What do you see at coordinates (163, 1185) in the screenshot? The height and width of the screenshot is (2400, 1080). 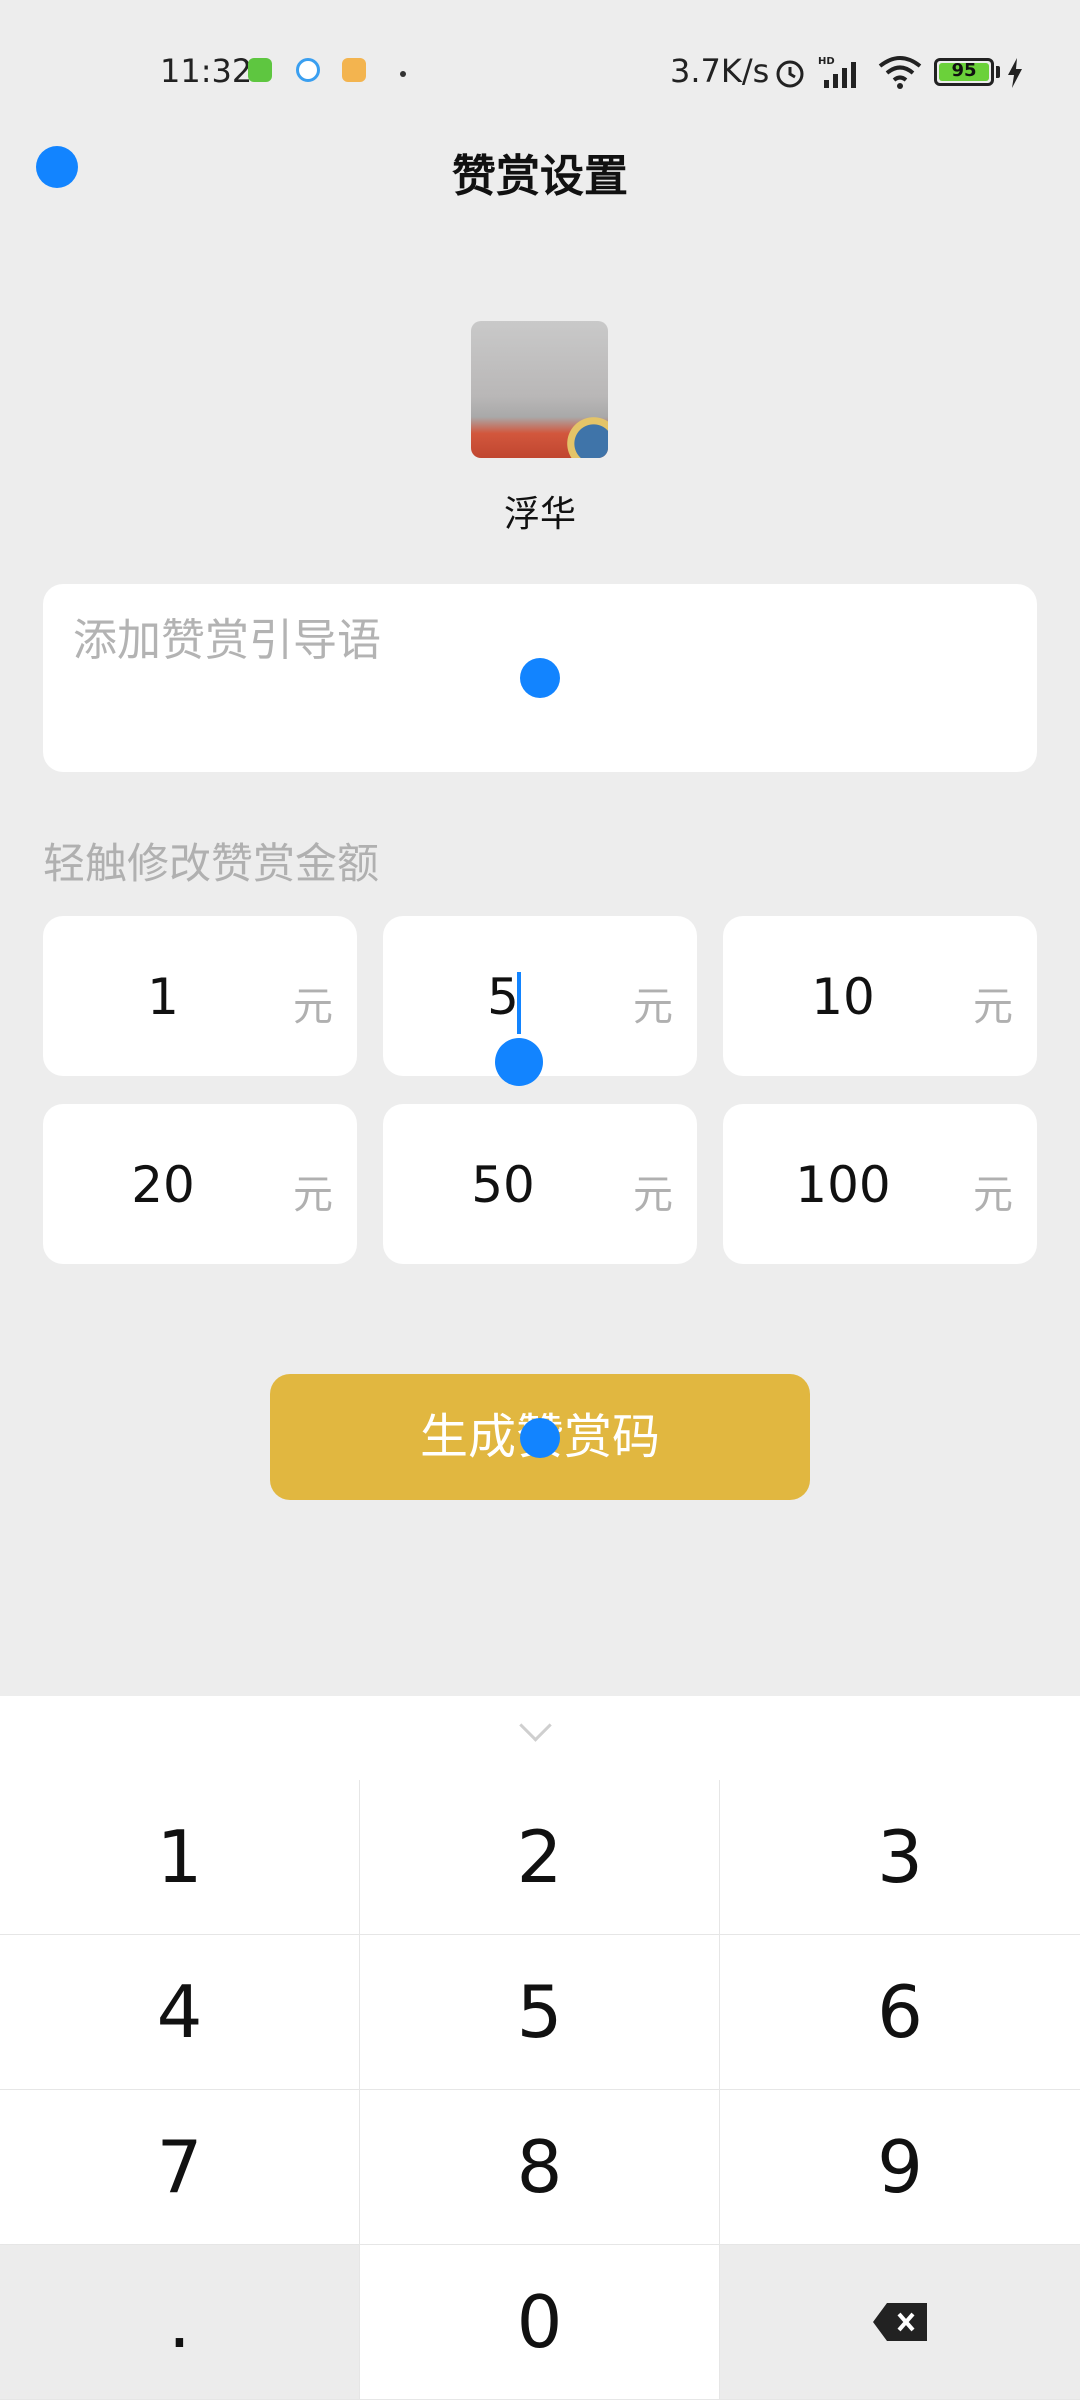 I see `amount-value: 20` at bounding box center [163, 1185].